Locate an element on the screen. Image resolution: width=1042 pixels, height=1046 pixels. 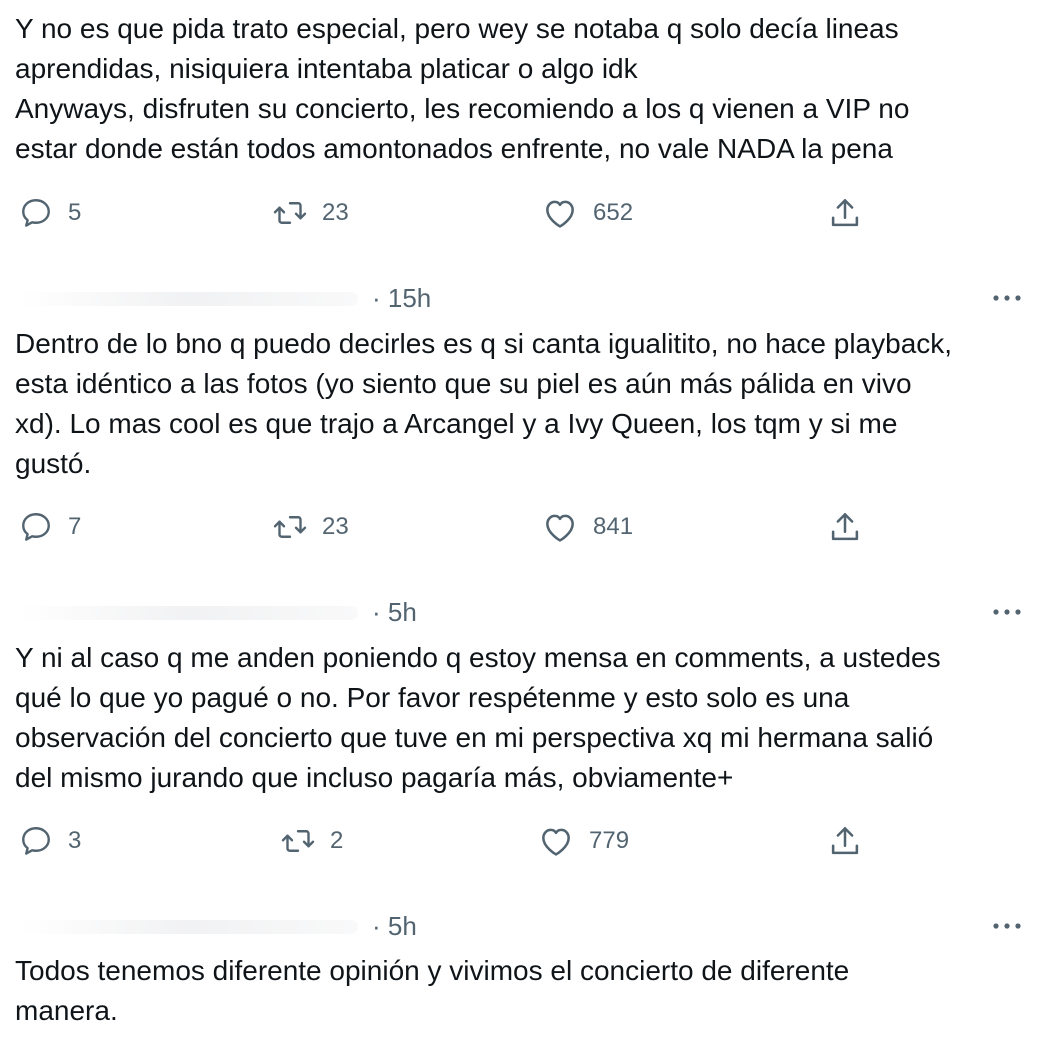
reply-count: 5 is located at coordinates (75, 212).